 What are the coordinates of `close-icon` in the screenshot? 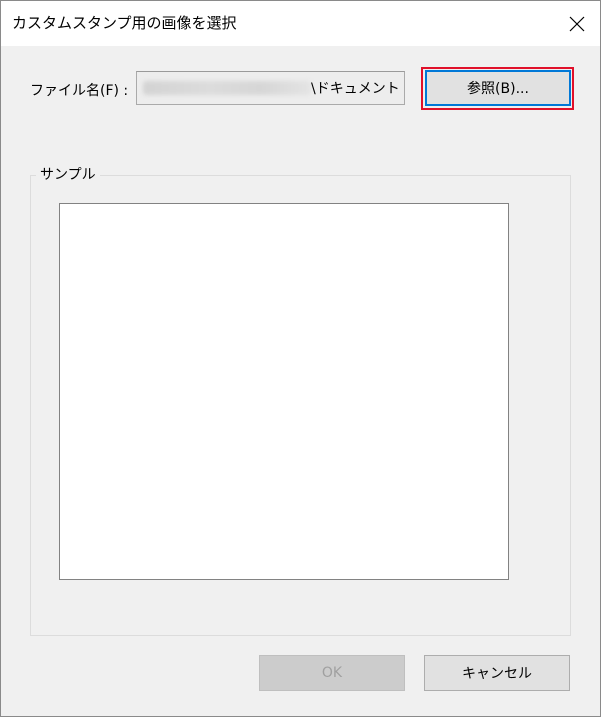 It's located at (577, 23).